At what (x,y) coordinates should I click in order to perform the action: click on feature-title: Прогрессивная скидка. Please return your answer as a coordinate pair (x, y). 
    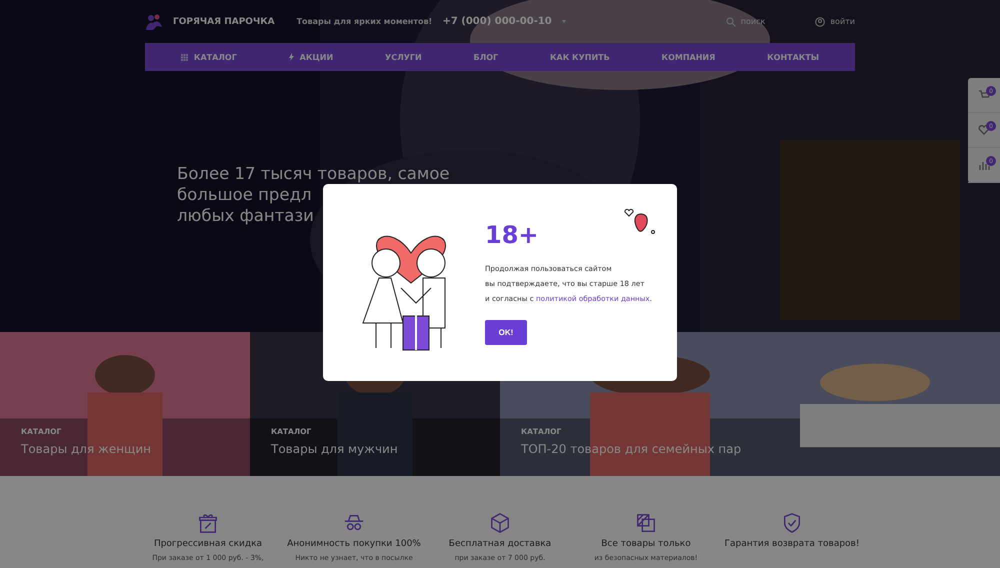
    Looking at the image, I should click on (208, 544).